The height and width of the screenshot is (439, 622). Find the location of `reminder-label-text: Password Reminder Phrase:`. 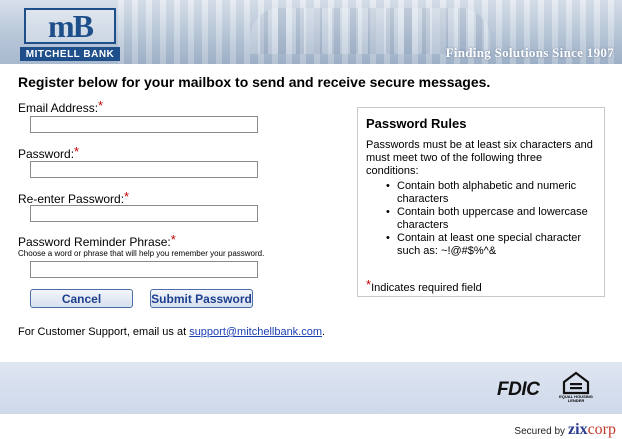

reminder-label-text: Password Reminder Phrase: is located at coordinates (94, 242).